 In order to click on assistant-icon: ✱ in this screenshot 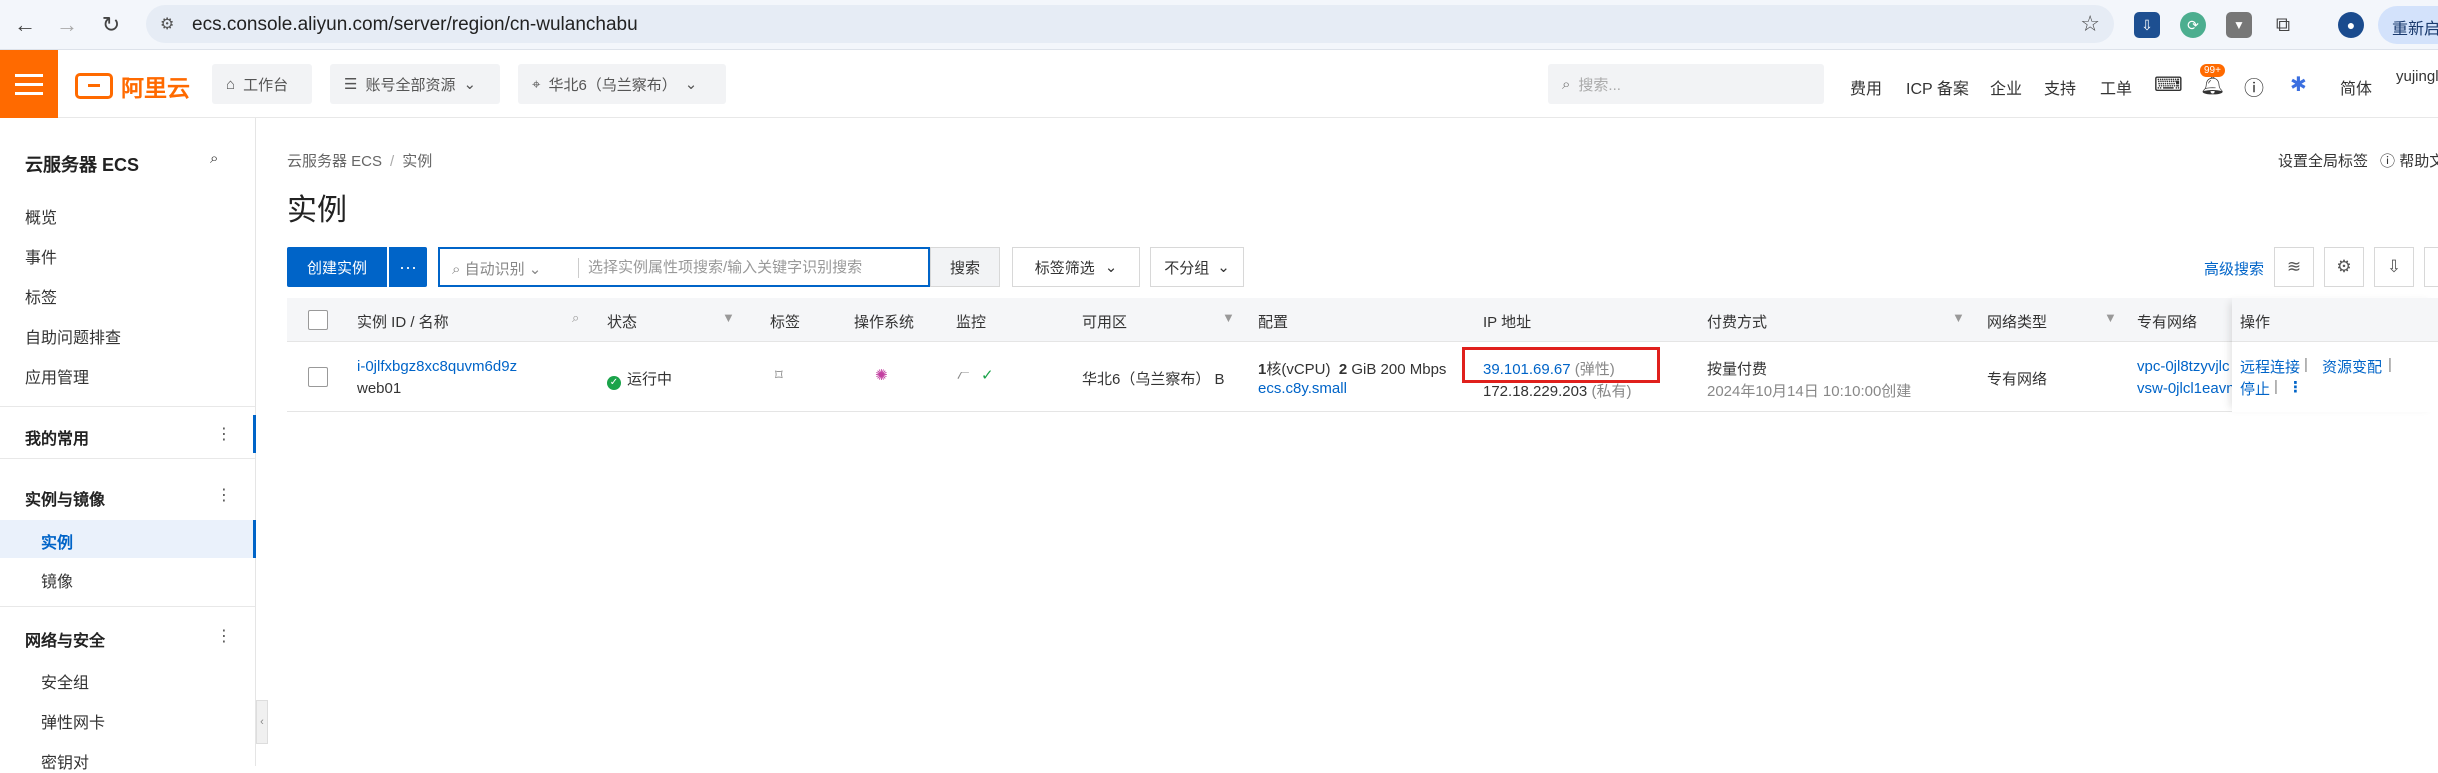, I will do `click(2298, 84)`.